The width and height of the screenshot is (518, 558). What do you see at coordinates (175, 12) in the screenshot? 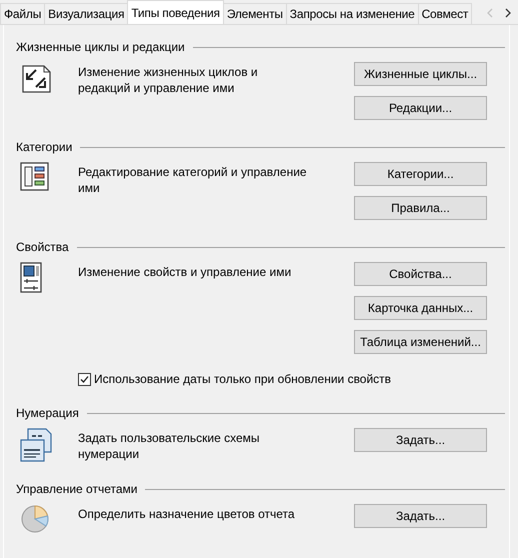
I see `tab: Типы поведения` at bounding box center [175, 12].